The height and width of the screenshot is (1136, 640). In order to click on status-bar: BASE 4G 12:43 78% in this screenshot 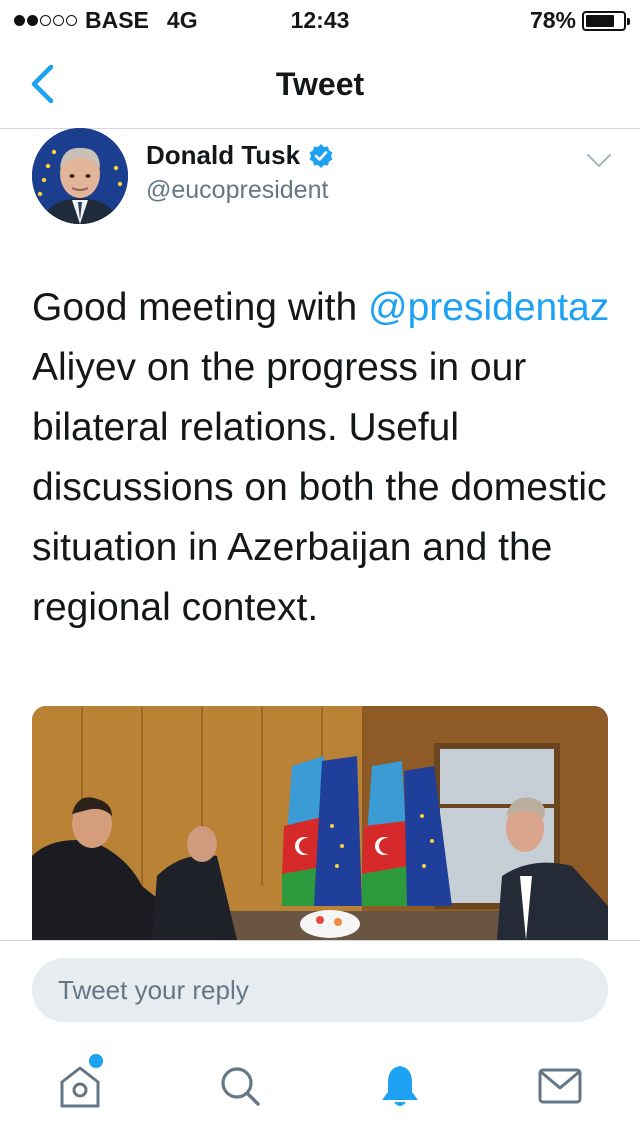, I will do `click(320, 20)`.